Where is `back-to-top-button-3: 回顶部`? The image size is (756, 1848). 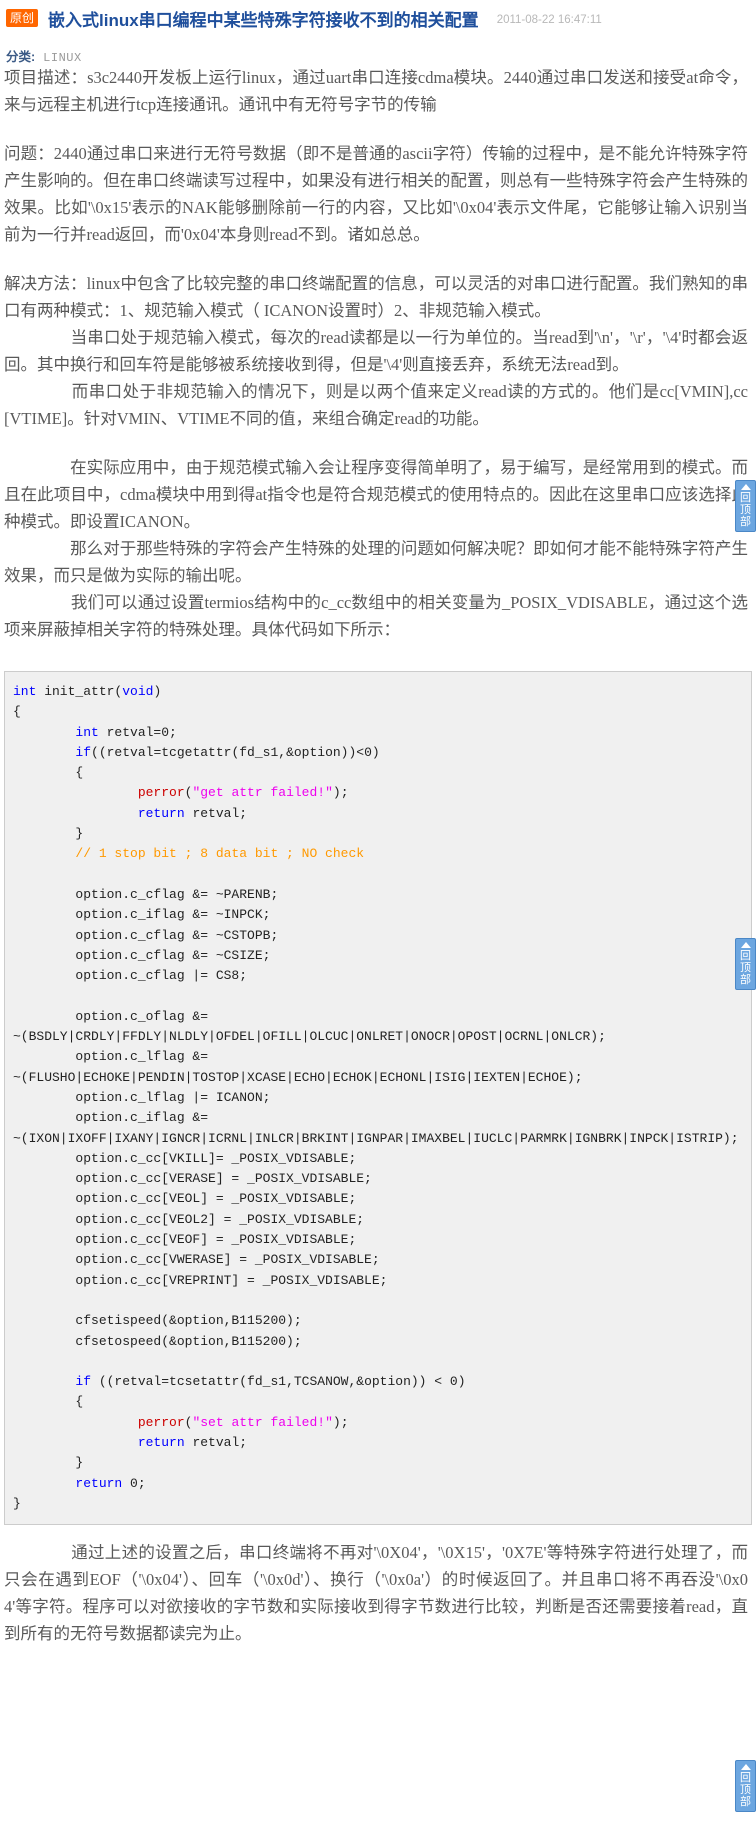 back-to-top-button-3: 回顶部 is located at coordinates (745, 1786).